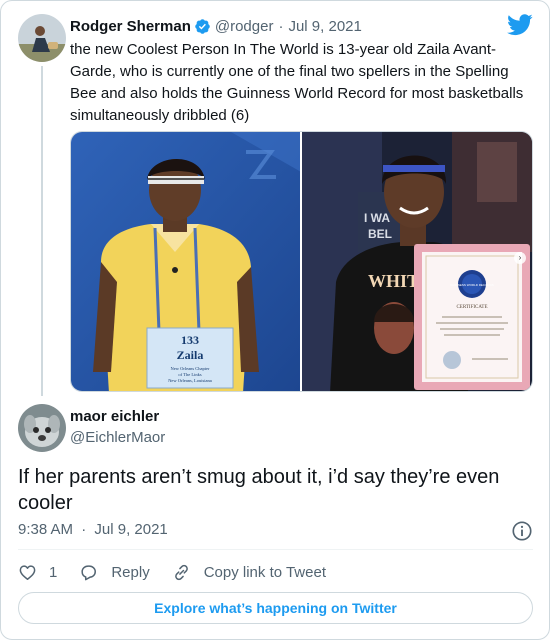 This screenshot has height=640, width=550. I want to click on verified-badge-icon, so click(202, 26).